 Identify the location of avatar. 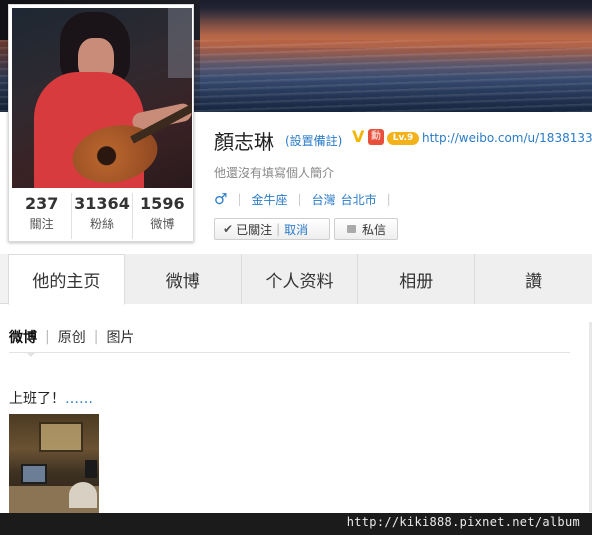
(102, 98).